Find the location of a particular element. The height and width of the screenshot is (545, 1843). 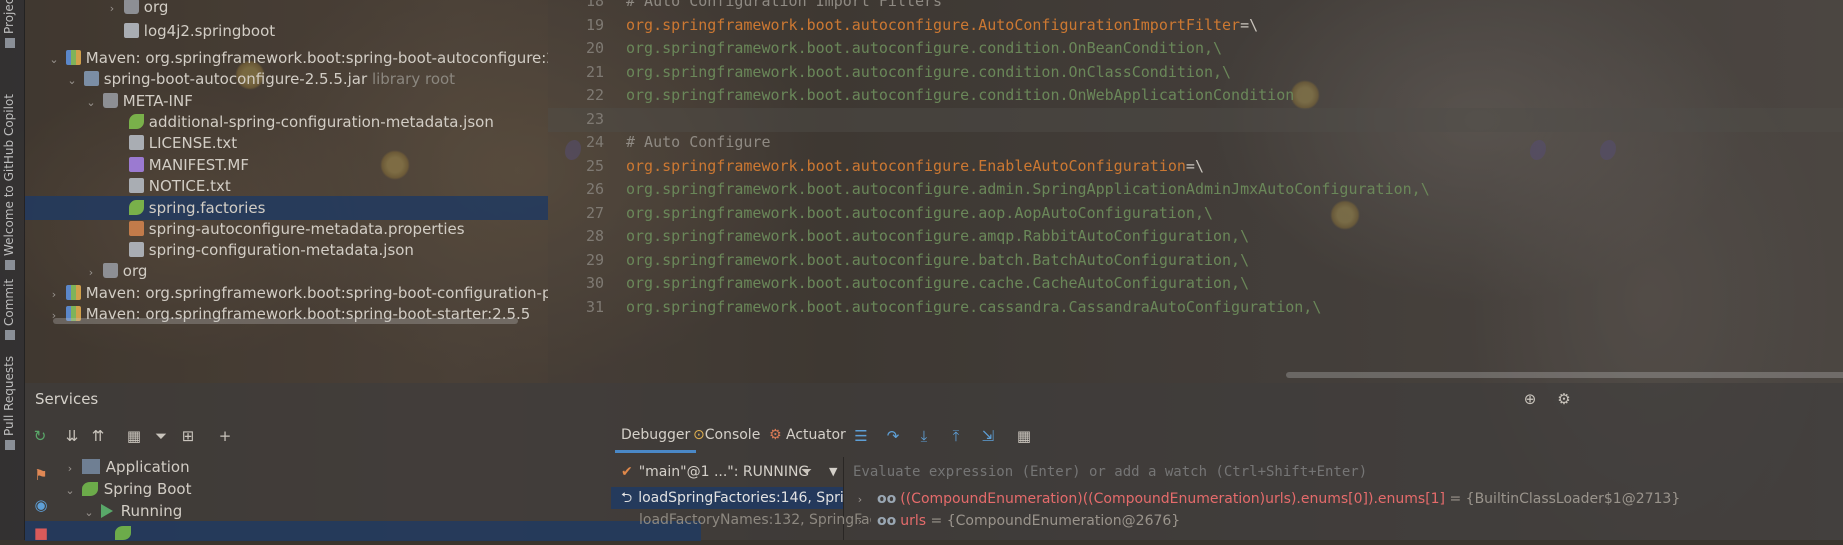

stop-icon: ■ is located at coordinates (41, 533).